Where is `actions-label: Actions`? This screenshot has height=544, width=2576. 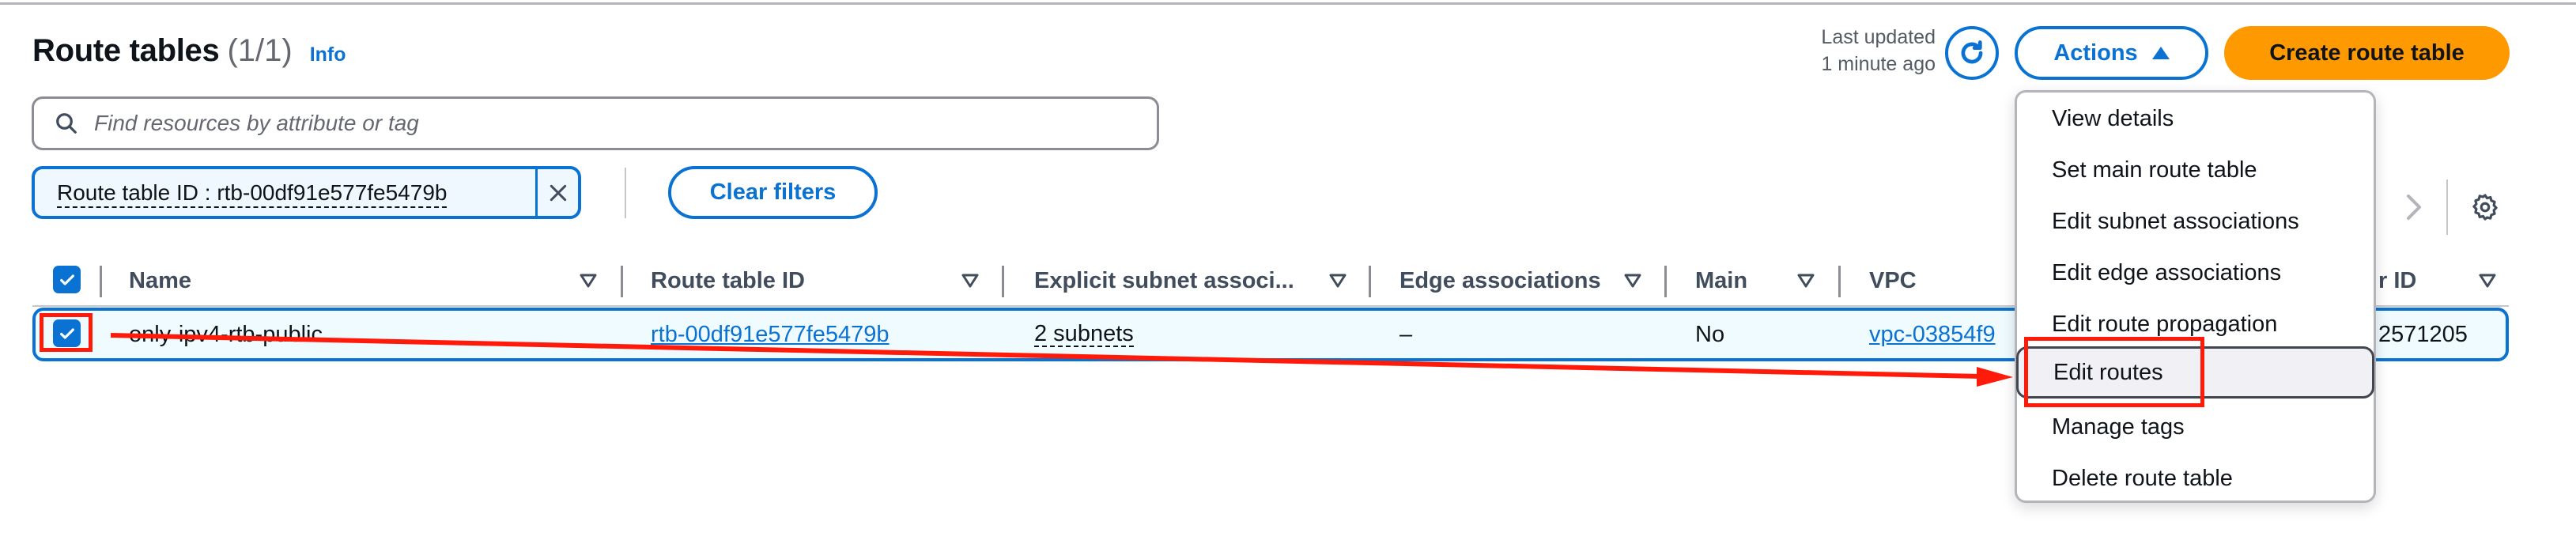
actions-label: Actions is located at coordinates (2095, 53).